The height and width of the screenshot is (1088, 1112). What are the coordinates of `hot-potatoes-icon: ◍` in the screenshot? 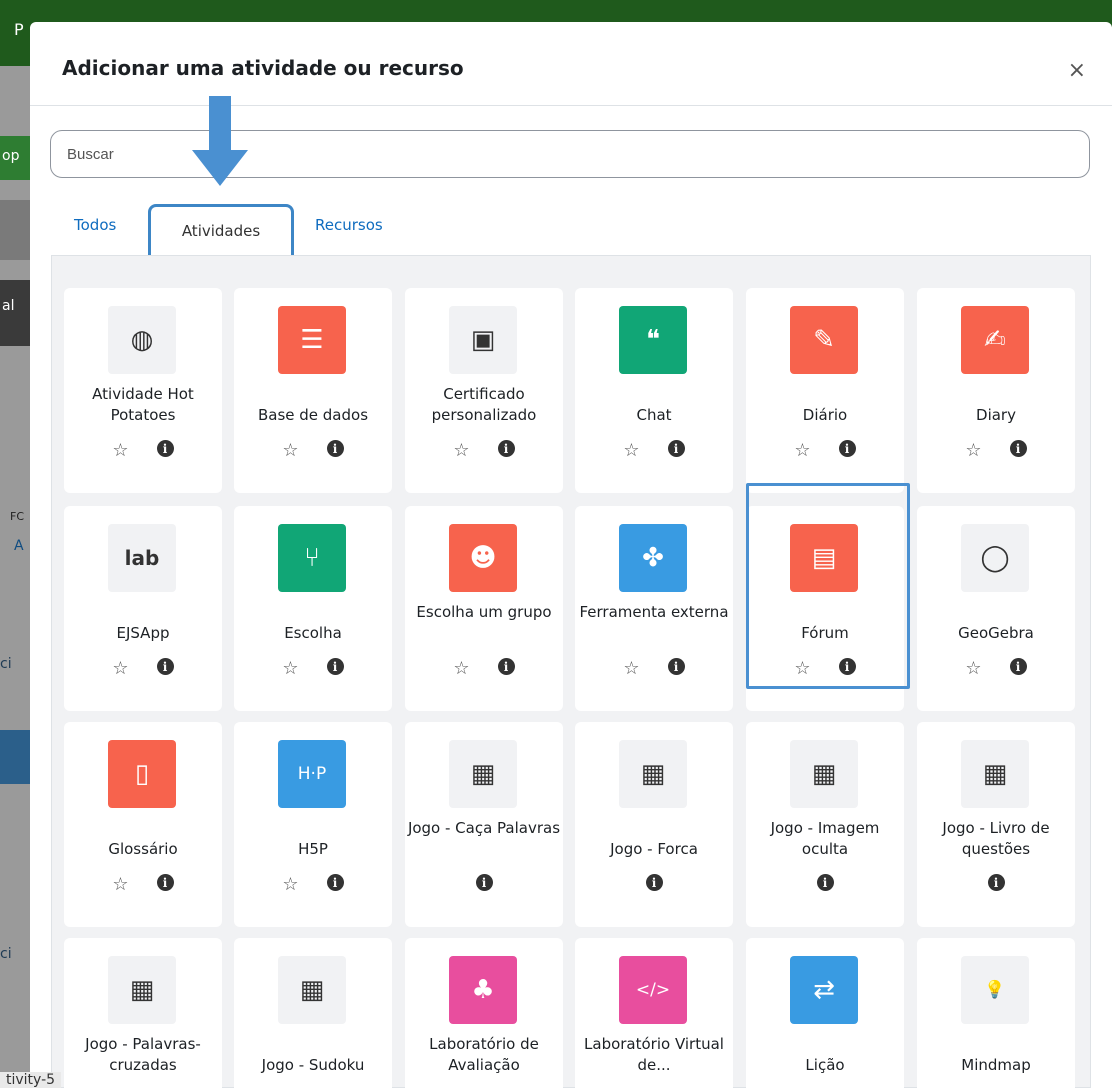 It's located at (142, 340).